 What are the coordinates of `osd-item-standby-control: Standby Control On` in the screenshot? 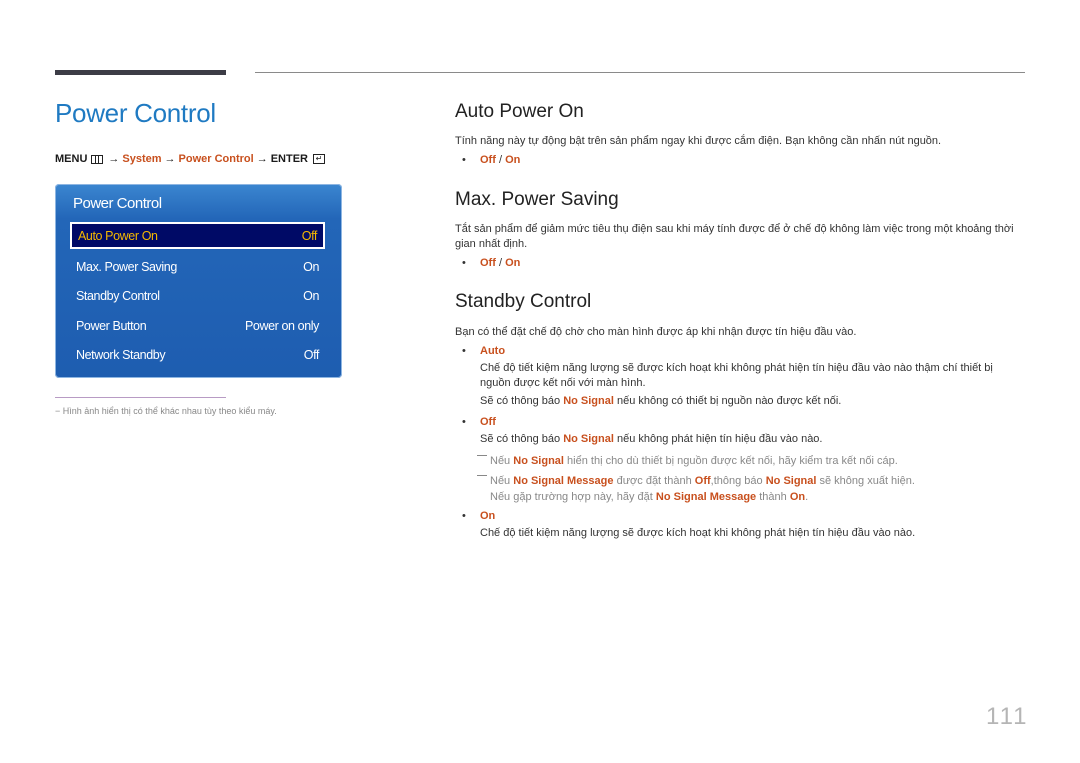 It's located at (197, 295).